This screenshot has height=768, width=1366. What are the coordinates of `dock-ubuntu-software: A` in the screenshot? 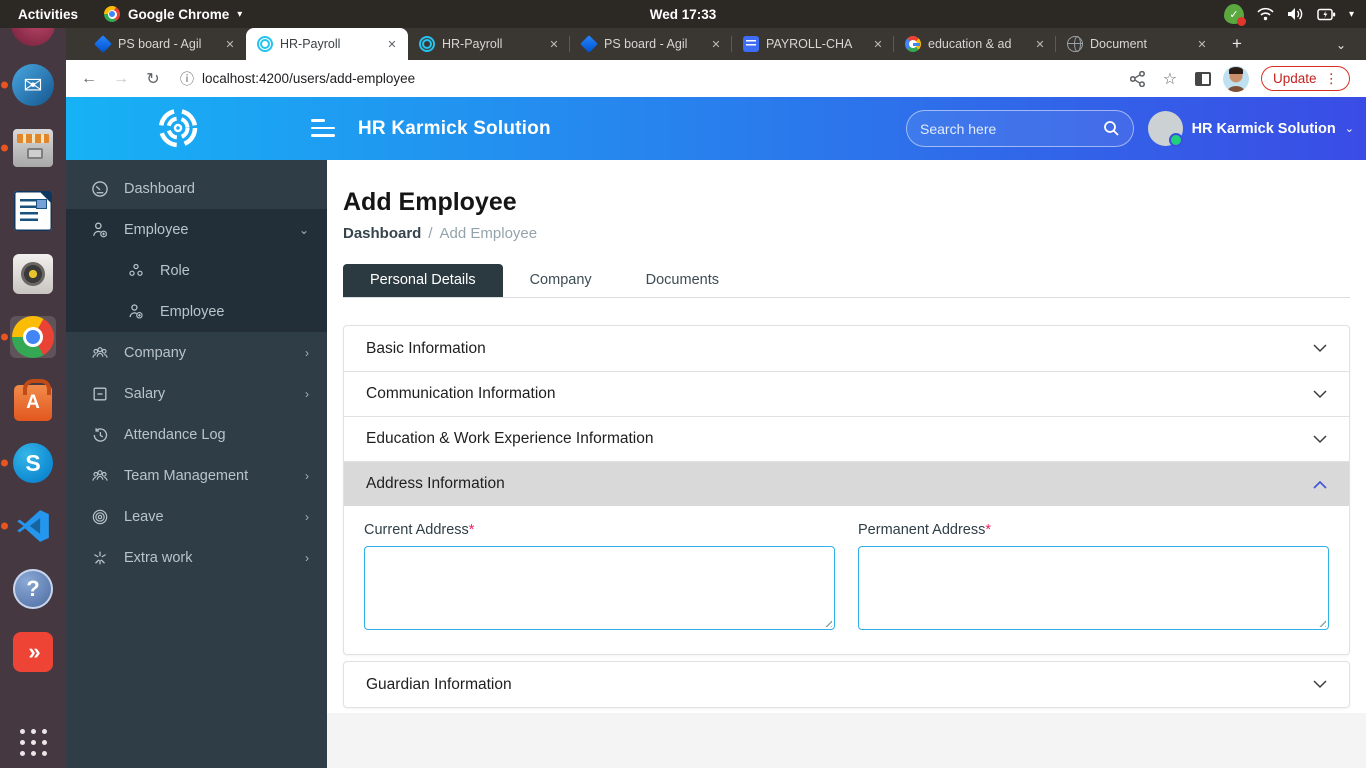 It's located at (33, 399).